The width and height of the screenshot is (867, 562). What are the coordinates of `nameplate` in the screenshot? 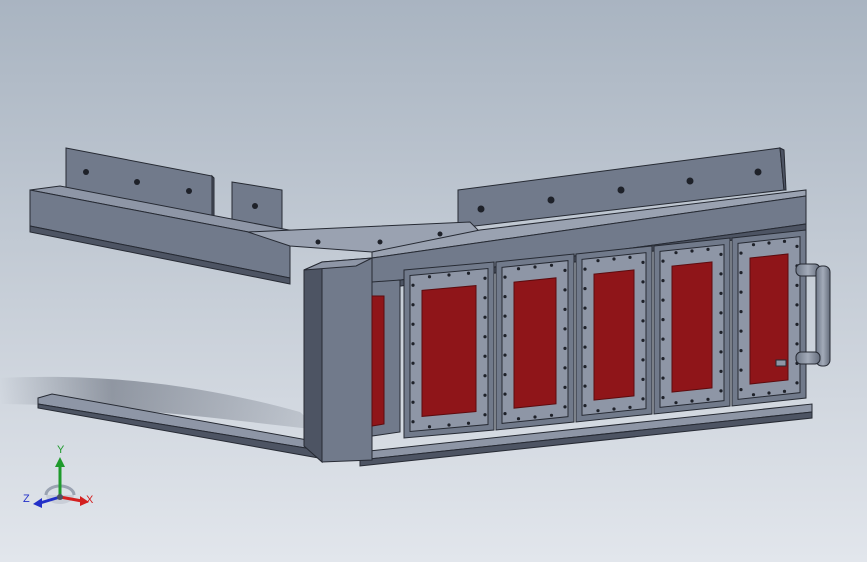 It's located at (781, 363).